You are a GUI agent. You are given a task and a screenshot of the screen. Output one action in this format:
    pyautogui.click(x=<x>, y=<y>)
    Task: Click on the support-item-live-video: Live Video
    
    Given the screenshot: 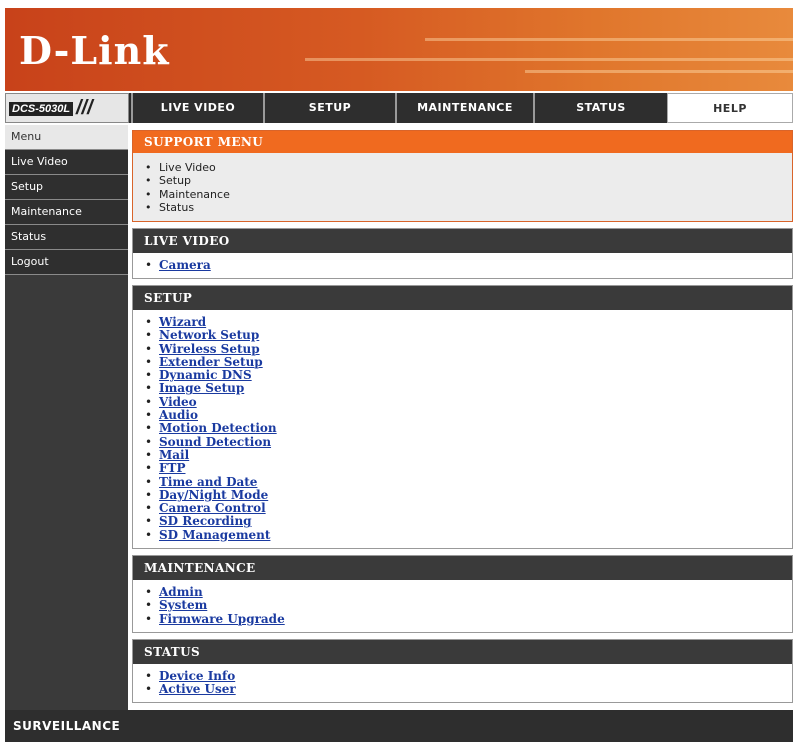 What is the action you would take?
    pyautogui.click(x=468, y=167)
    